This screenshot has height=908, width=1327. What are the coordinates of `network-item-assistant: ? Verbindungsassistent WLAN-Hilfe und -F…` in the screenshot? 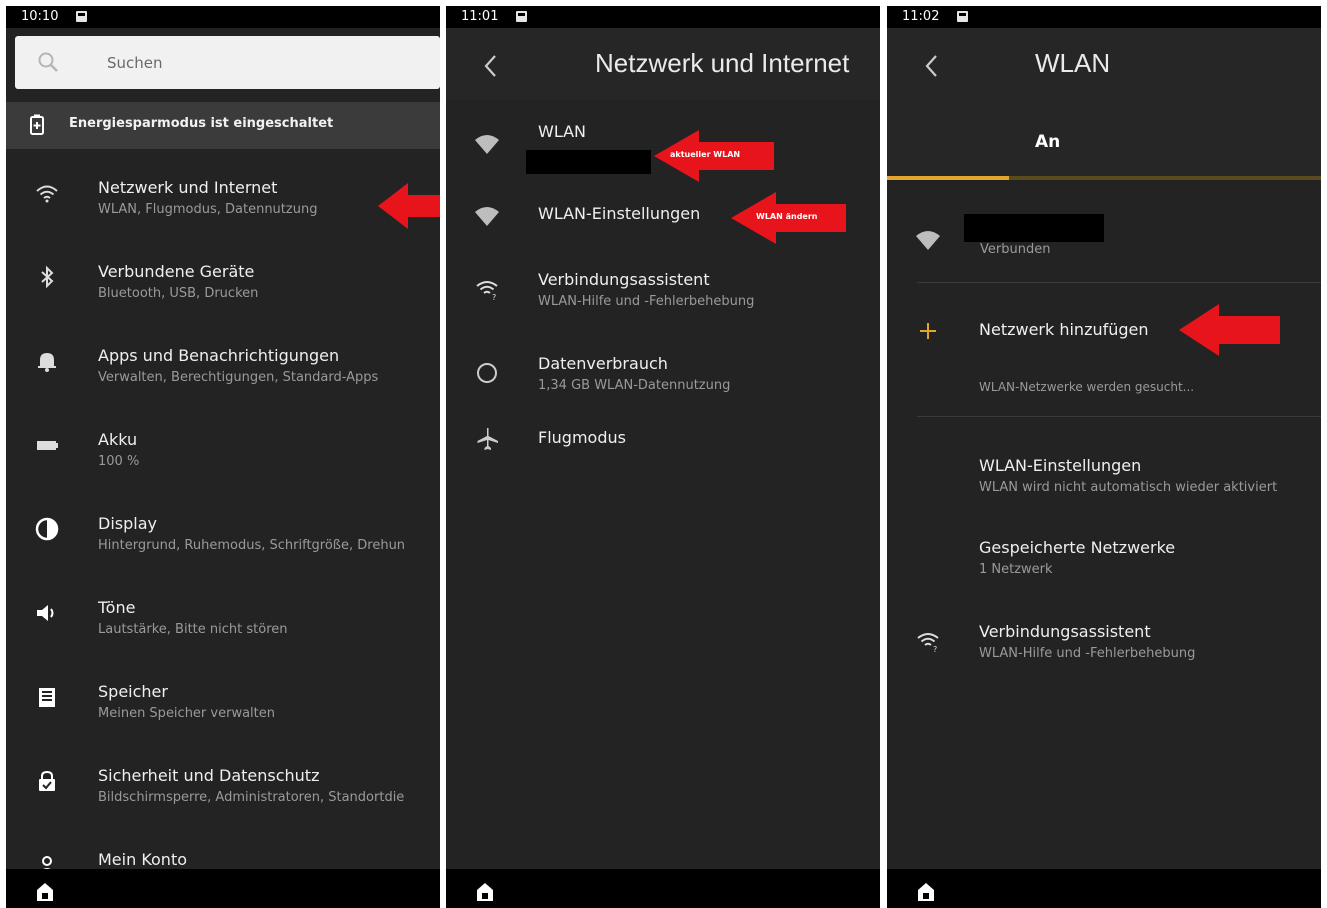 It's located at (663, 292).